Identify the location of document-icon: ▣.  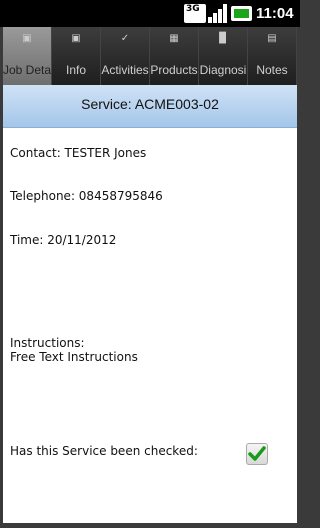
(27, 38).